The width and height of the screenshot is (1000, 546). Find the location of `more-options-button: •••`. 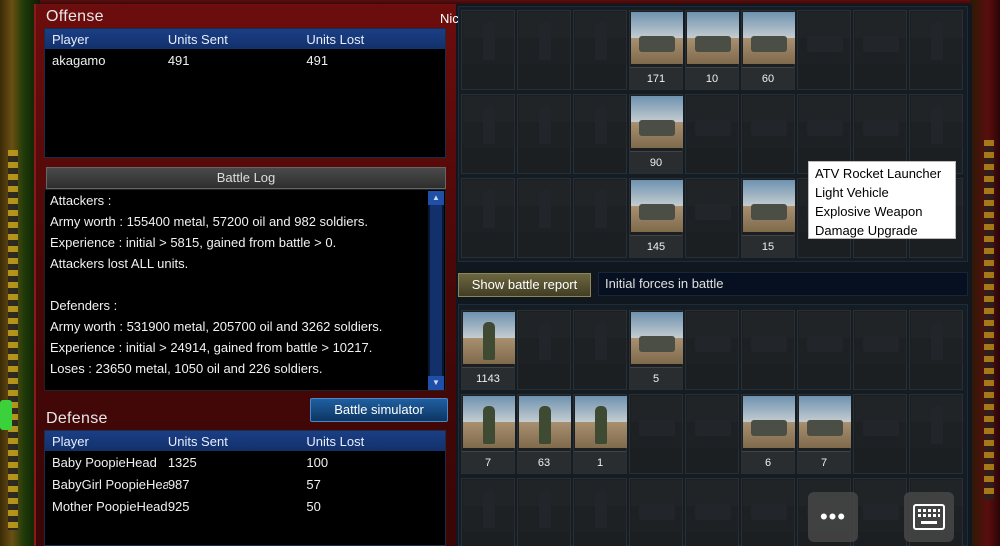

more-options-button: ••• is located at coordinates (833, 517).